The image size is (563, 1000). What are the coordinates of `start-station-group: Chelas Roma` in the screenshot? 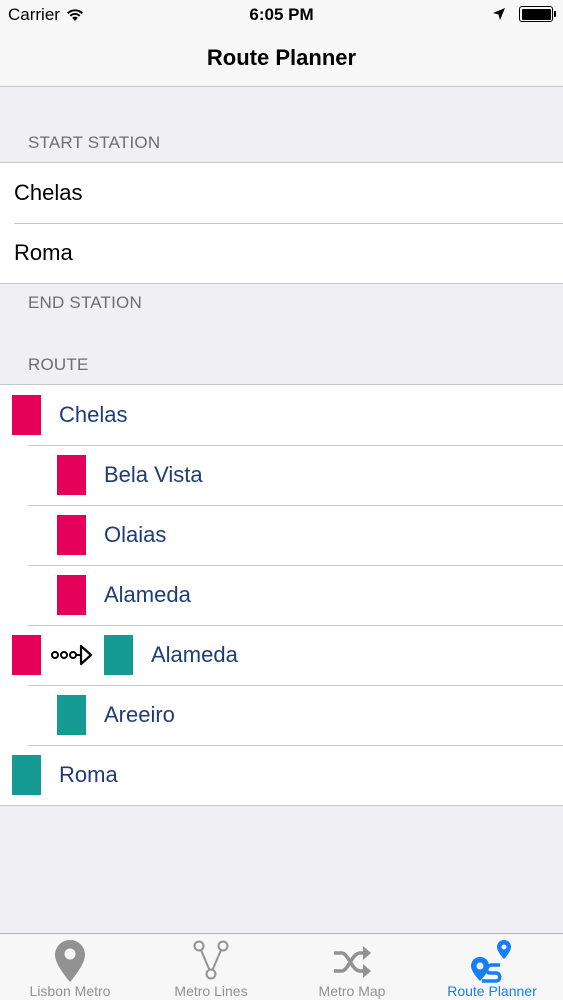 It's located at (281, 223).